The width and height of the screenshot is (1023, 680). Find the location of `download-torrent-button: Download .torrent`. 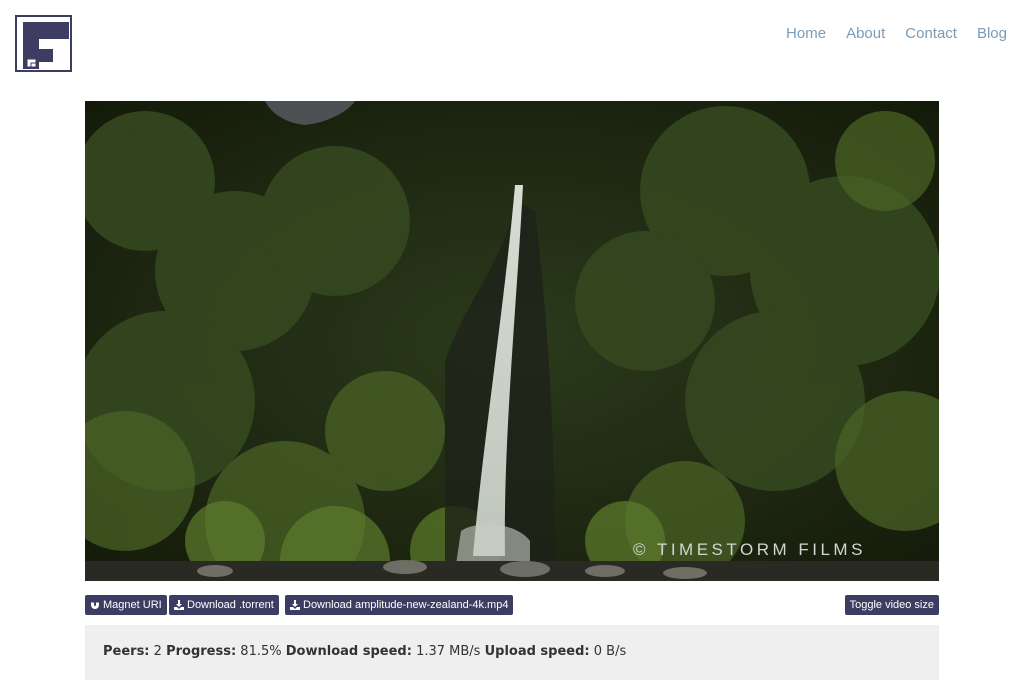

download-torrent-button: Download .torrent is located at coordinates (224, 605).